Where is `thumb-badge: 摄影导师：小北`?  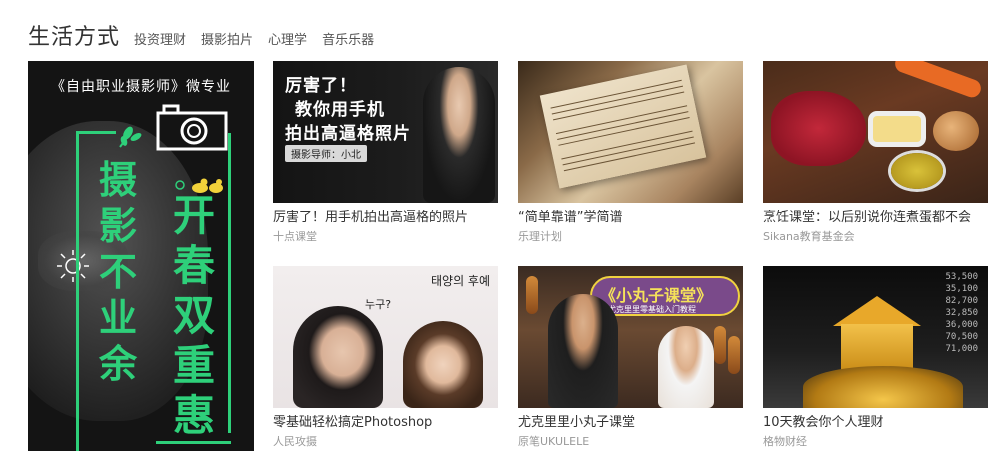 thumb-badge: 摄影导师：小北 is located at coordinates (326, 153).